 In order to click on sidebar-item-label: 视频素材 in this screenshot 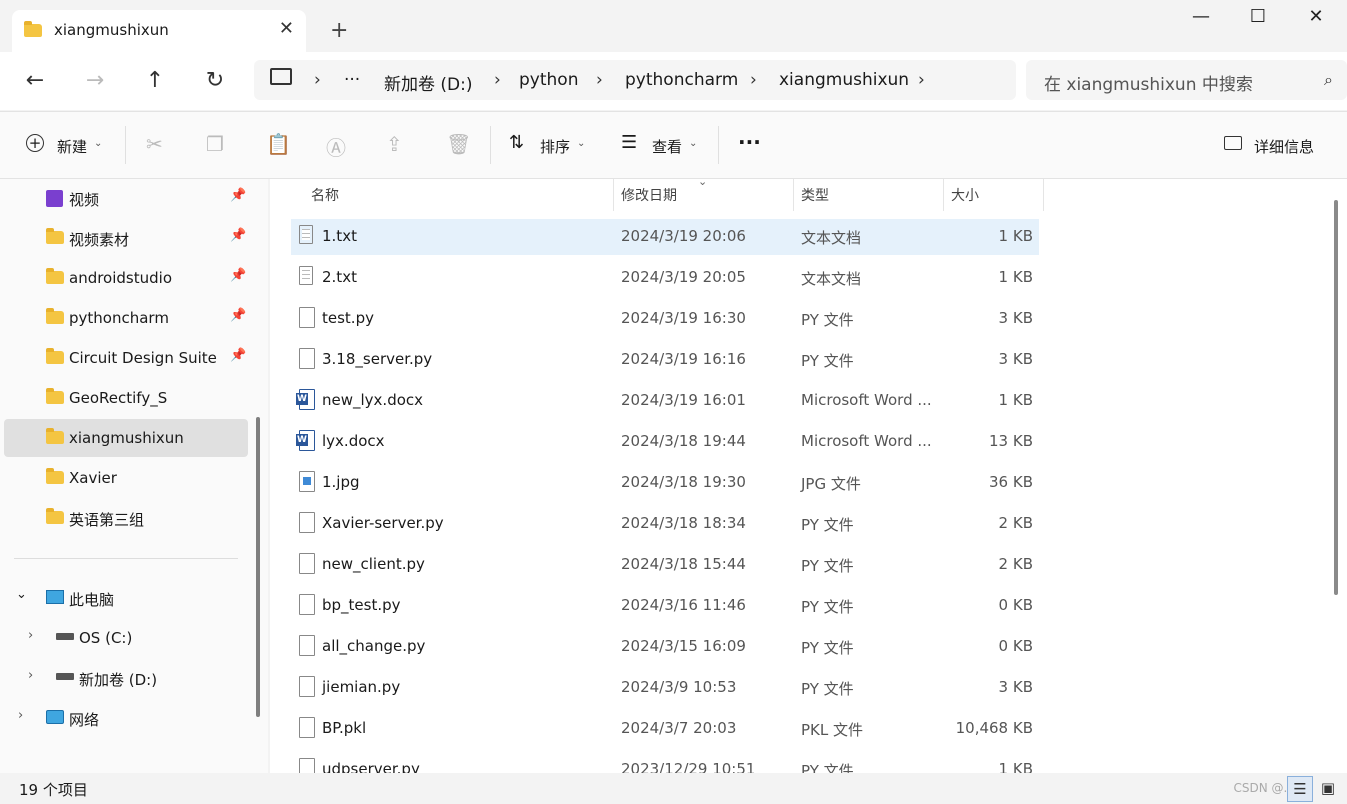, I will do `click(99, 240)`.